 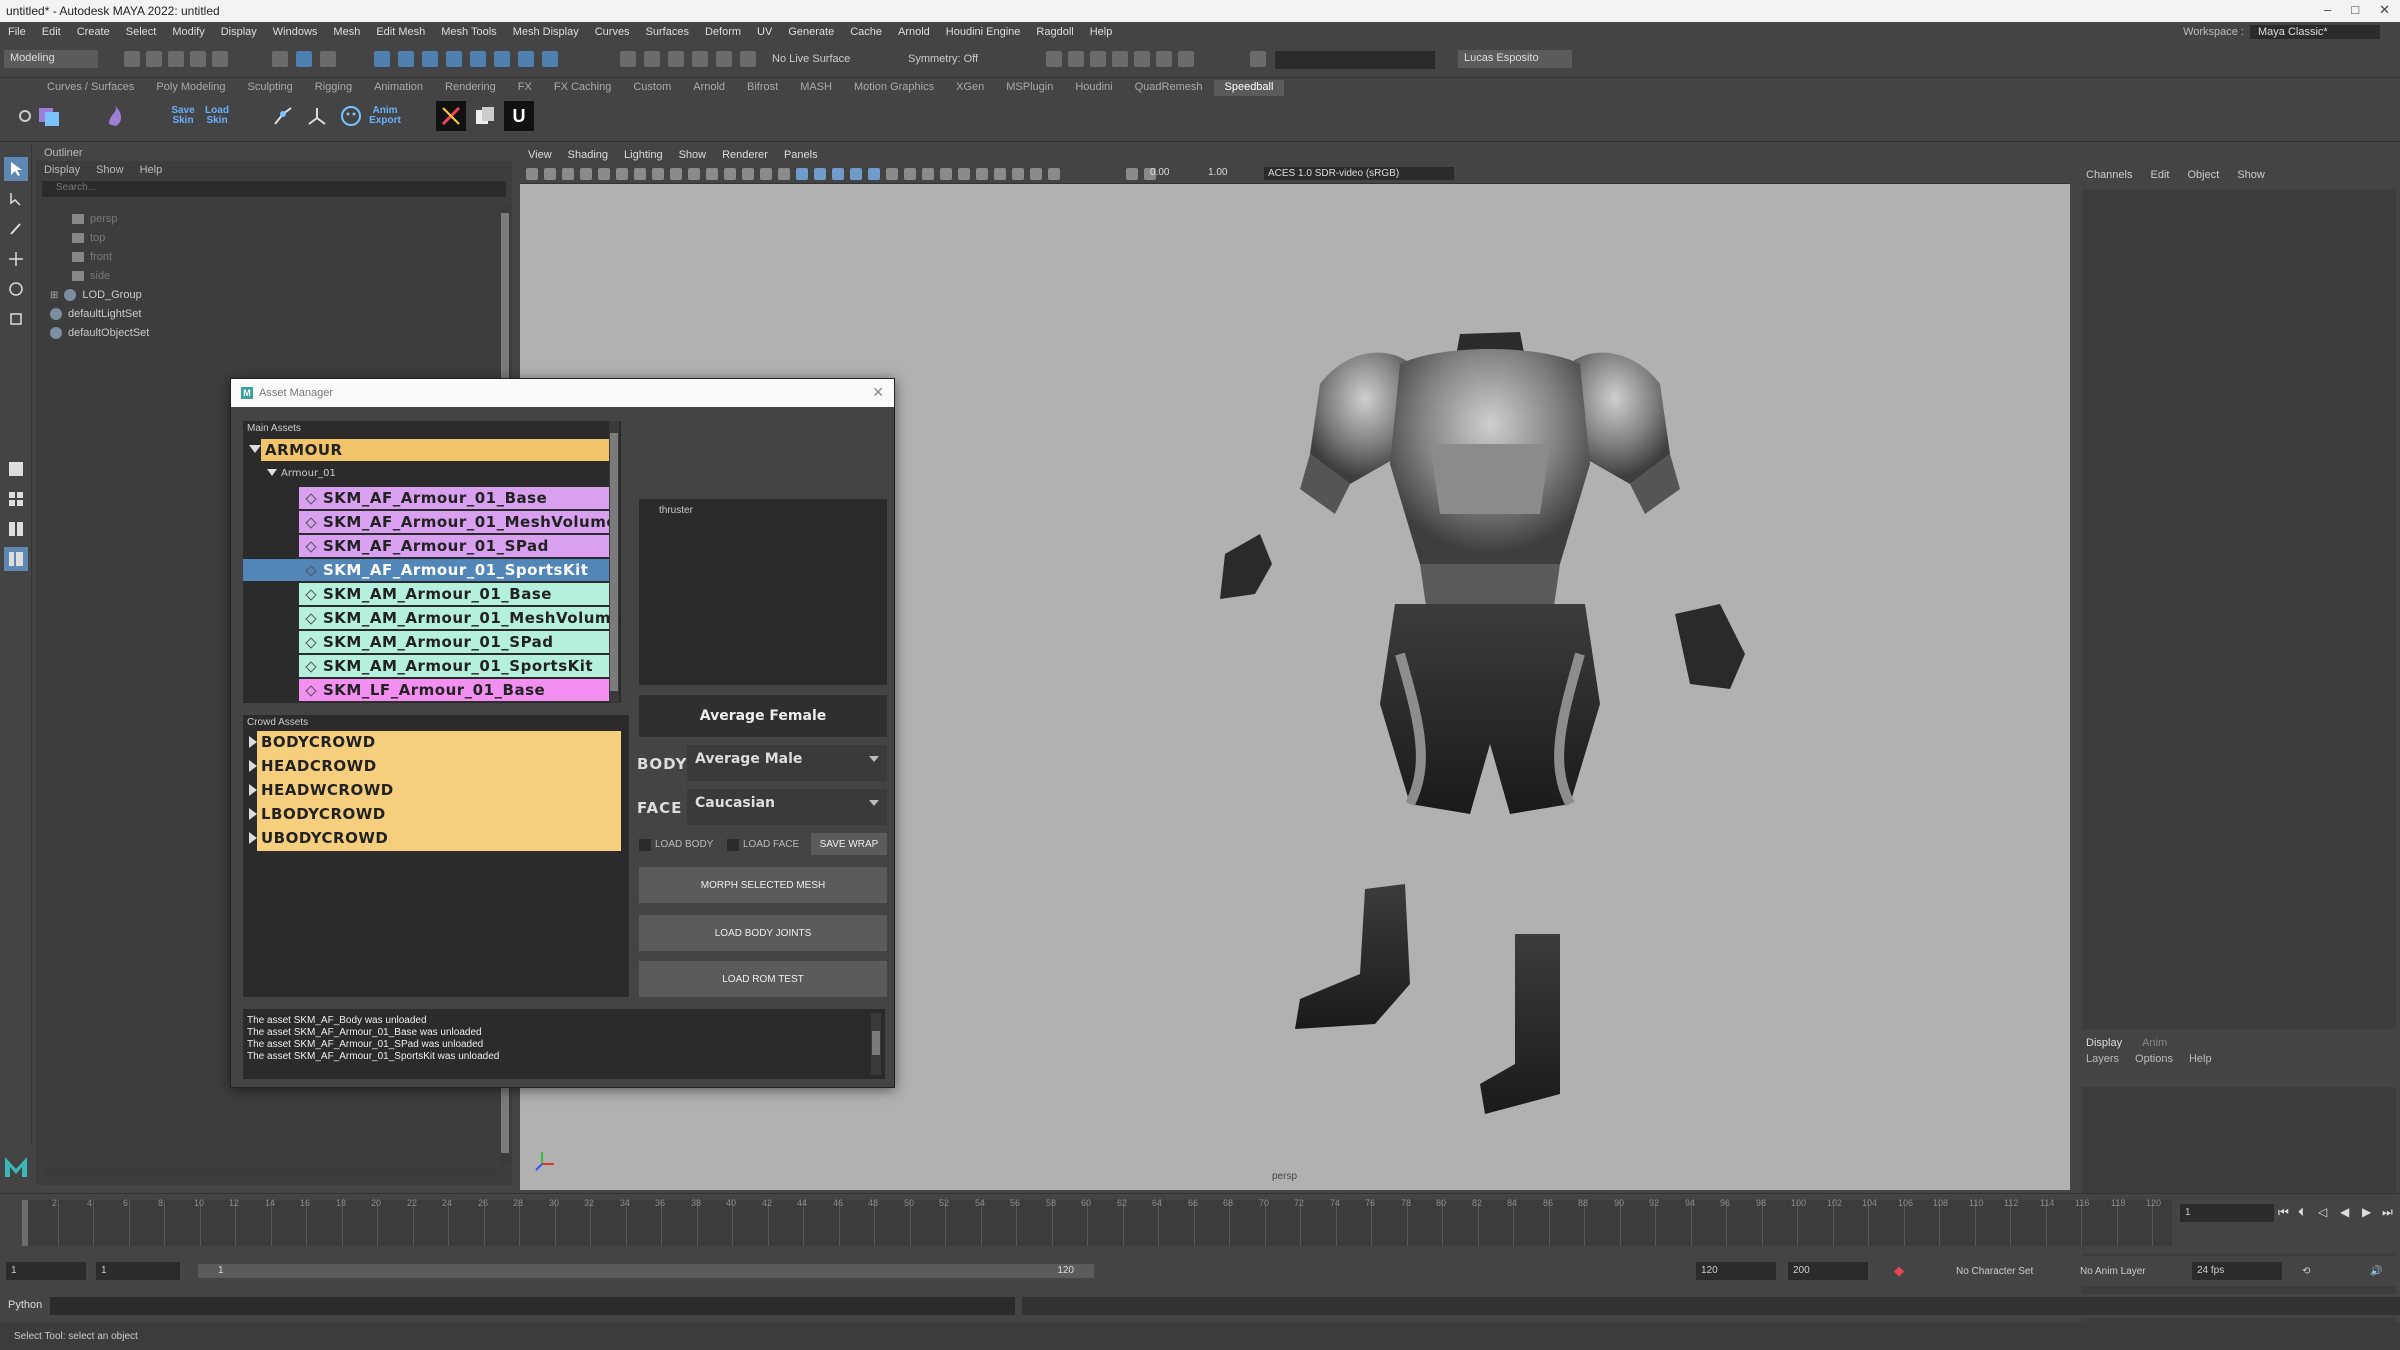 What do you see at coordinates (519, 116) in the screenshot?
I see `unity-icon: U` at bounding box center [519, 116].